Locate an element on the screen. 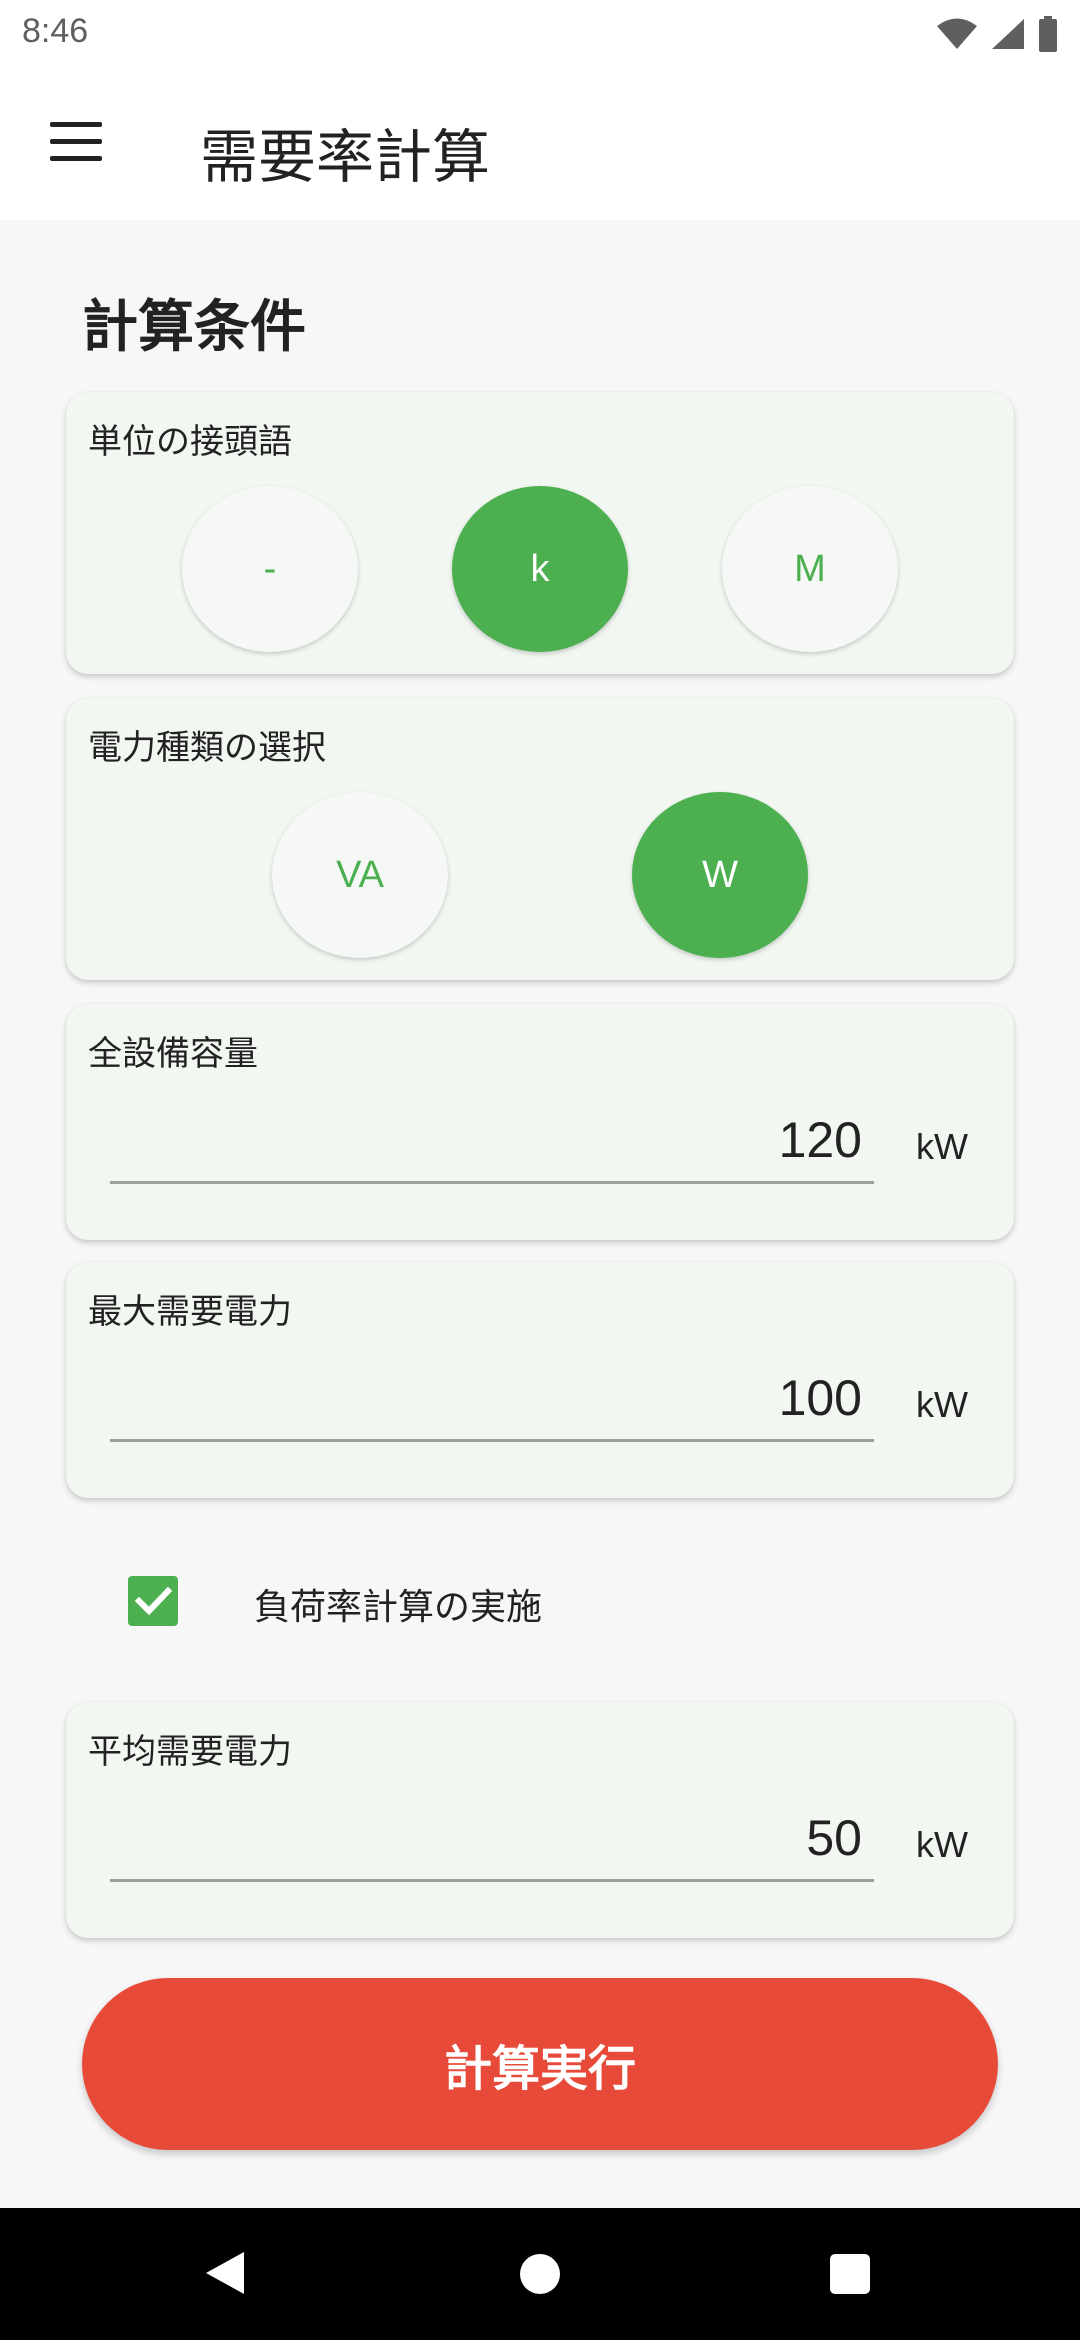 This screenshot has height=2340, width=1080. total-capacity-card: 全設備容量 120 kW is located at coordinates (540, 1122).